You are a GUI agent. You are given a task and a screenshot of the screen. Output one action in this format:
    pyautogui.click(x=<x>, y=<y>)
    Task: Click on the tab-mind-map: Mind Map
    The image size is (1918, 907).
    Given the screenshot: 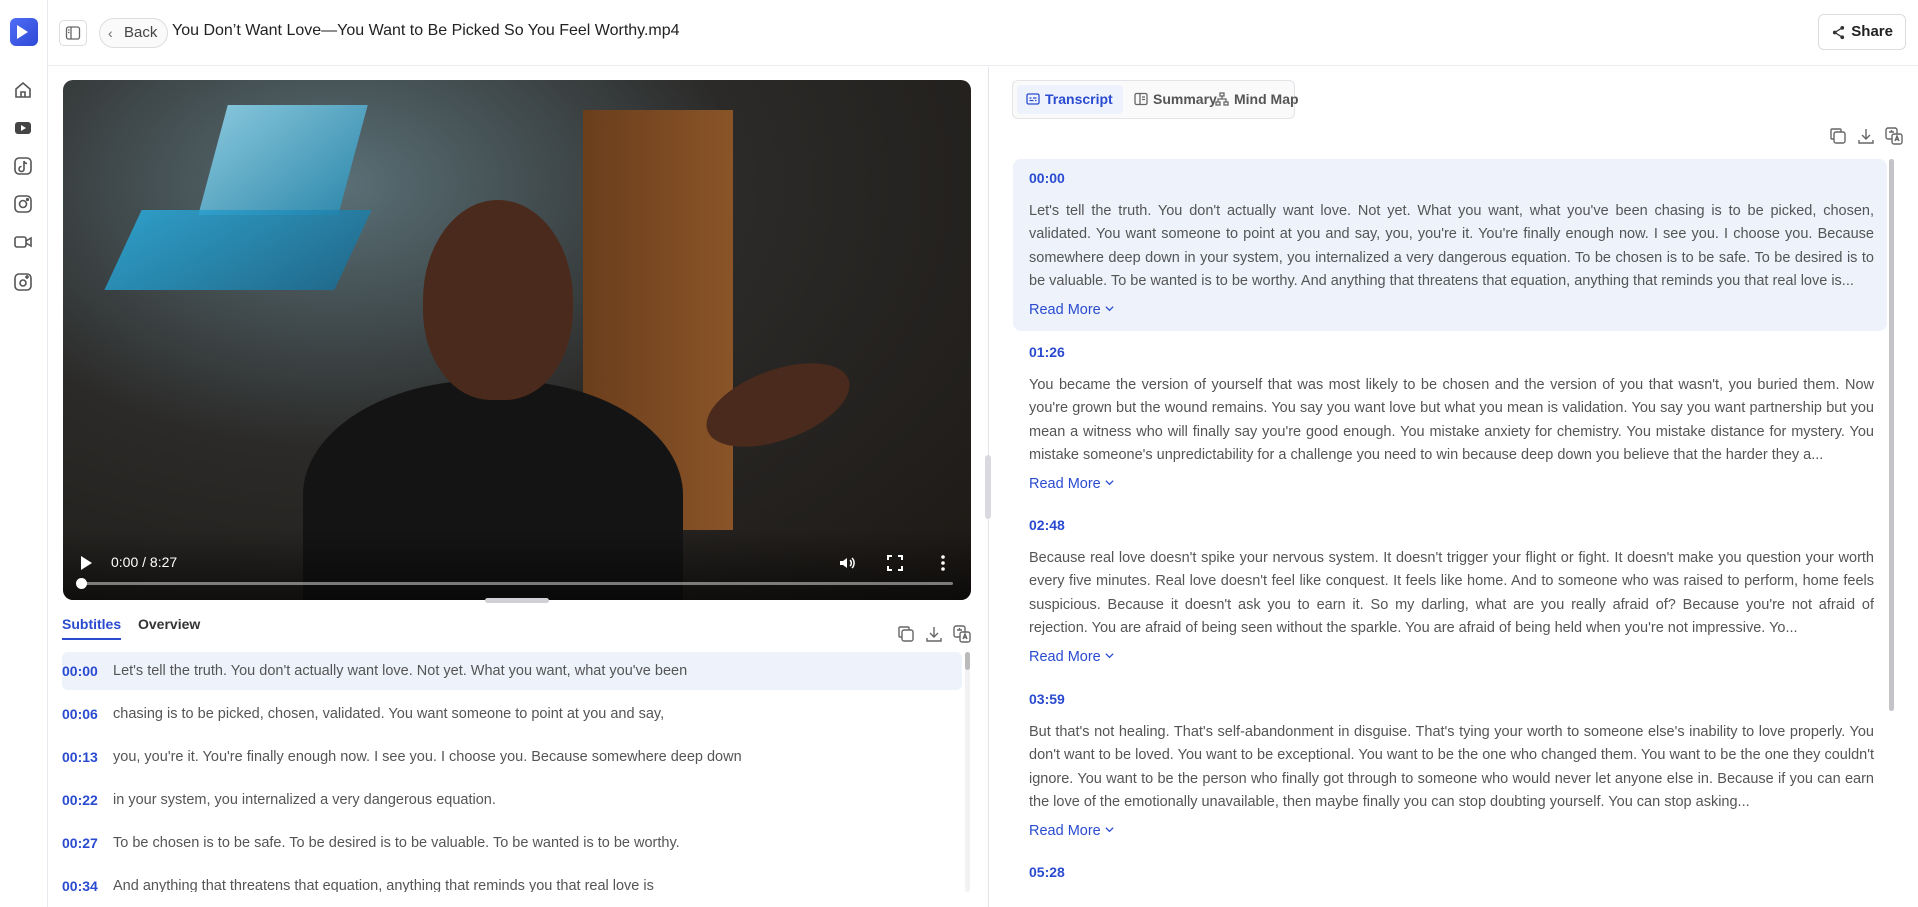 What is the action you would take?
    pyautogui.click(x=1257, y=99)
    